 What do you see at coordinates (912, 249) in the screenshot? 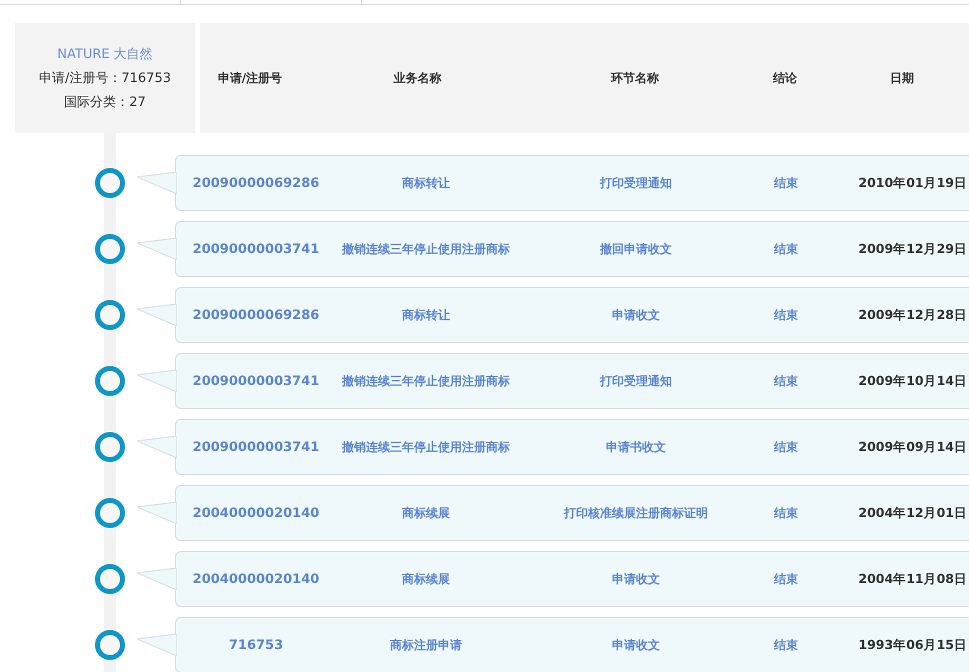
I see `date: 2009年12月29日` at bounding box center [912, 249].